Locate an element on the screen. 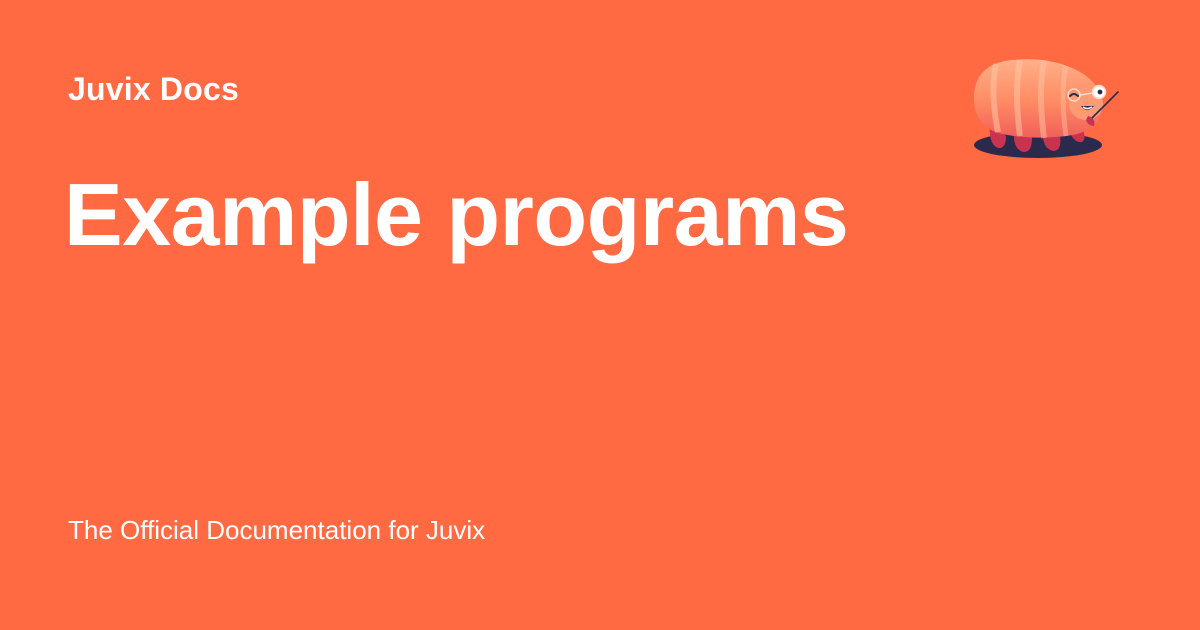  page-title: Example programs is located at coordinates (456, 214).